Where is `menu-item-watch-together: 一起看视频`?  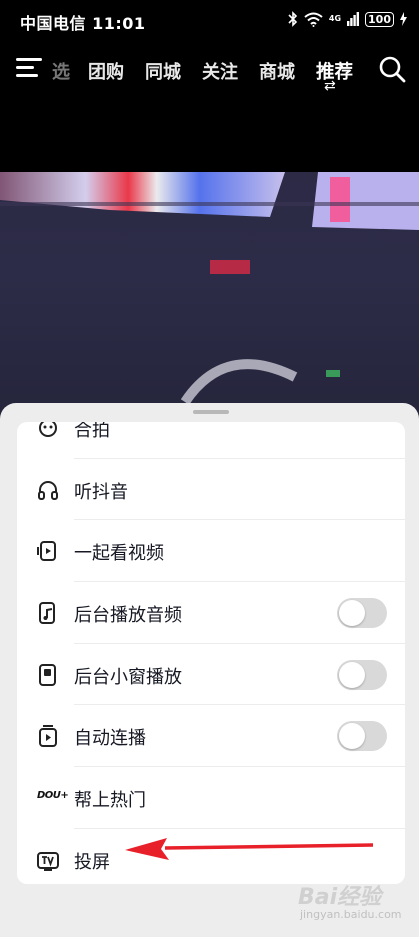 menu-item-watch-together: 一起看视频 is located at coordinates (211, 551).